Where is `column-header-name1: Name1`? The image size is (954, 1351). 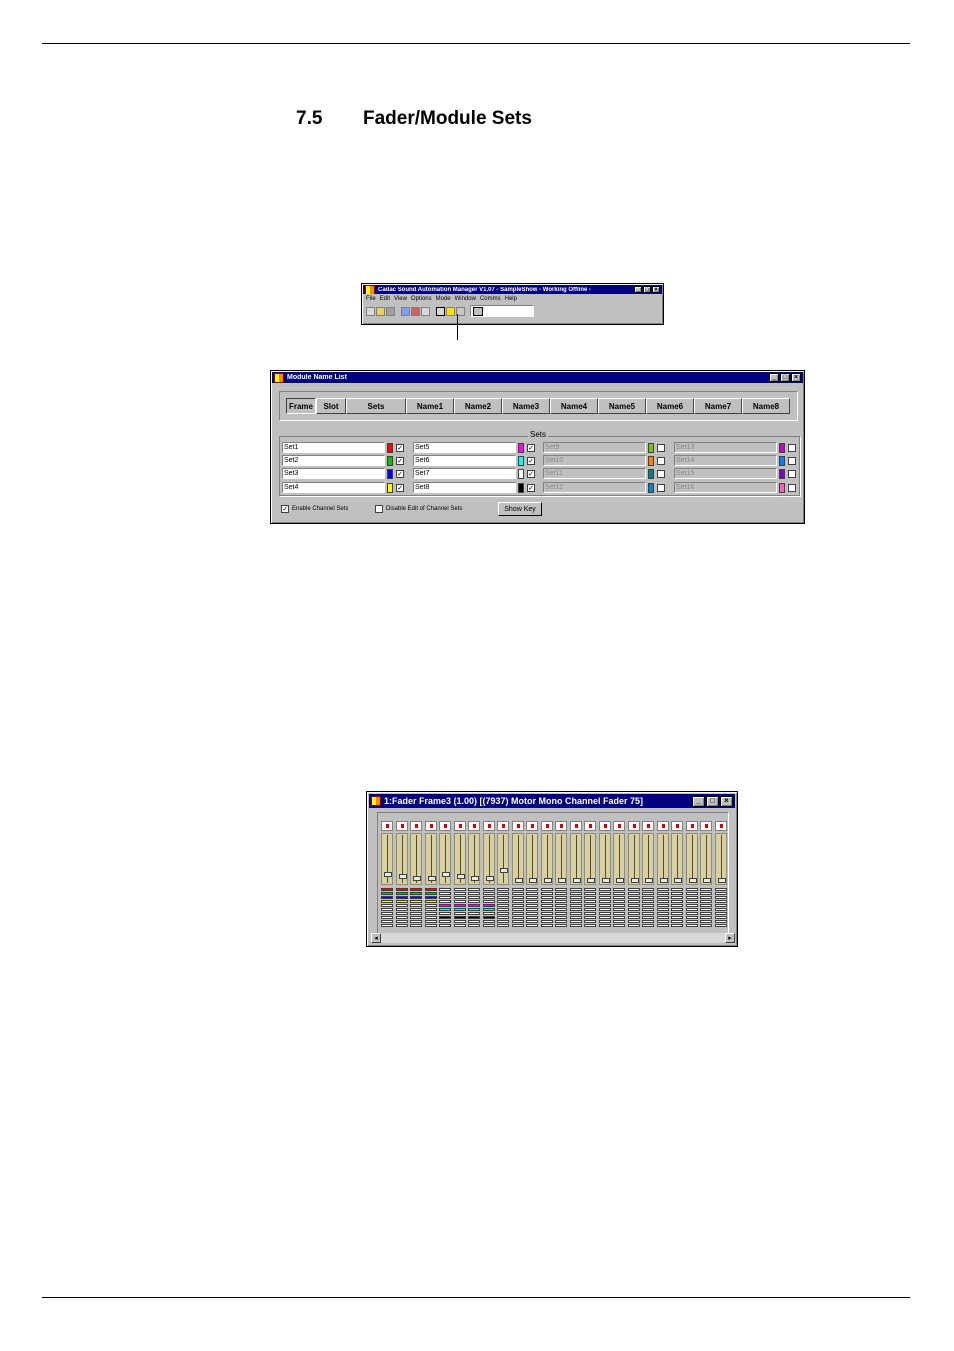 column-header-name1: Name1 is located at coordinates (430, 406).